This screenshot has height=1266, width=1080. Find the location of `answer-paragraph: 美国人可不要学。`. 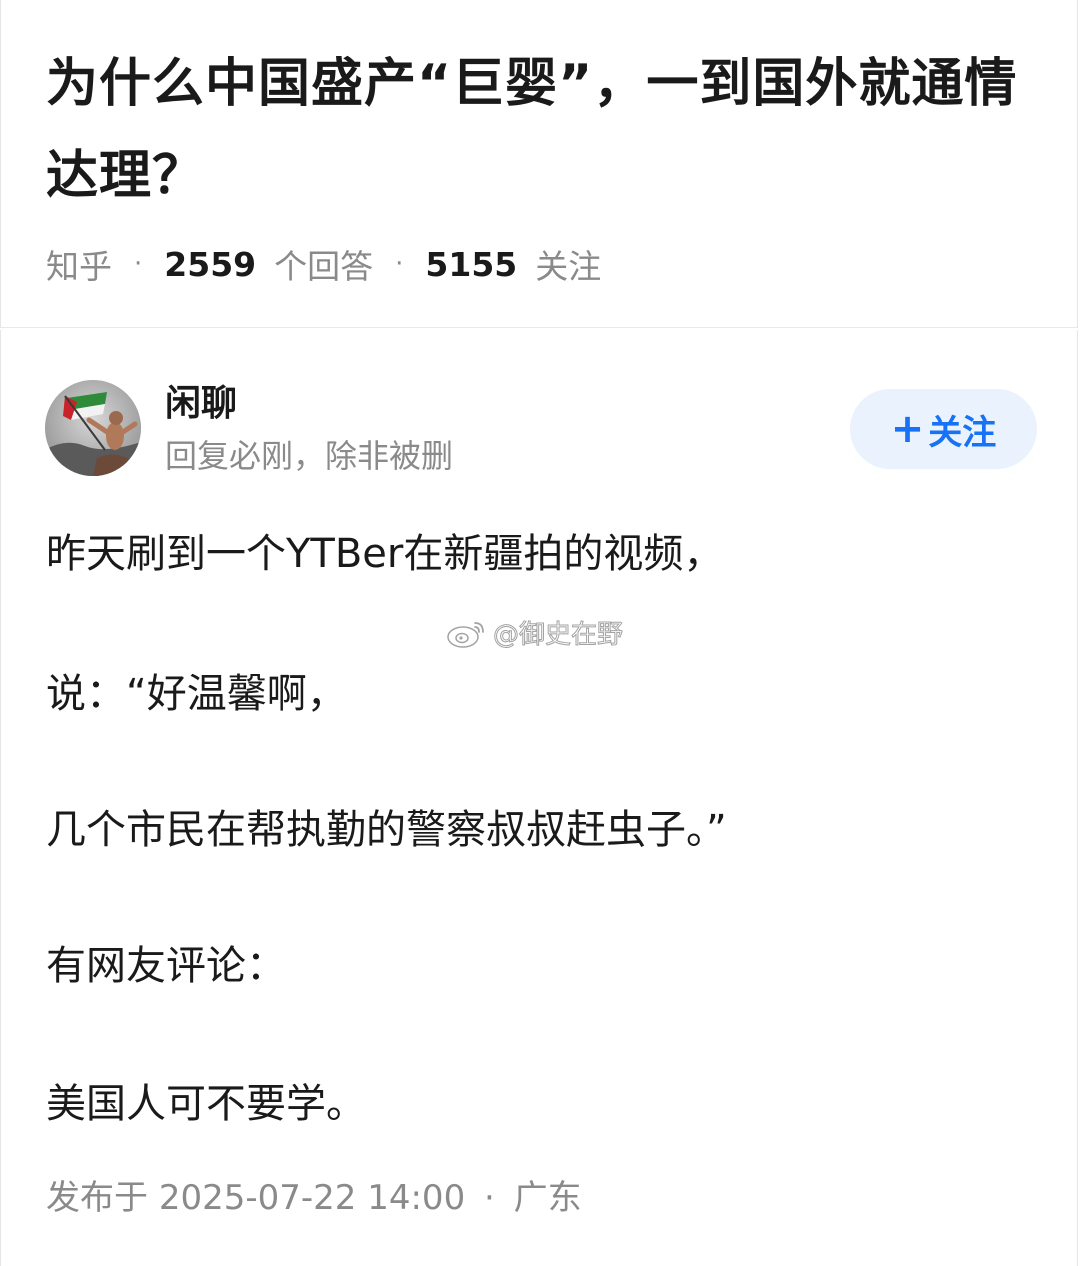

answer-paragraph: 美国人可不要学。 is located at coordinates (206, 1104).